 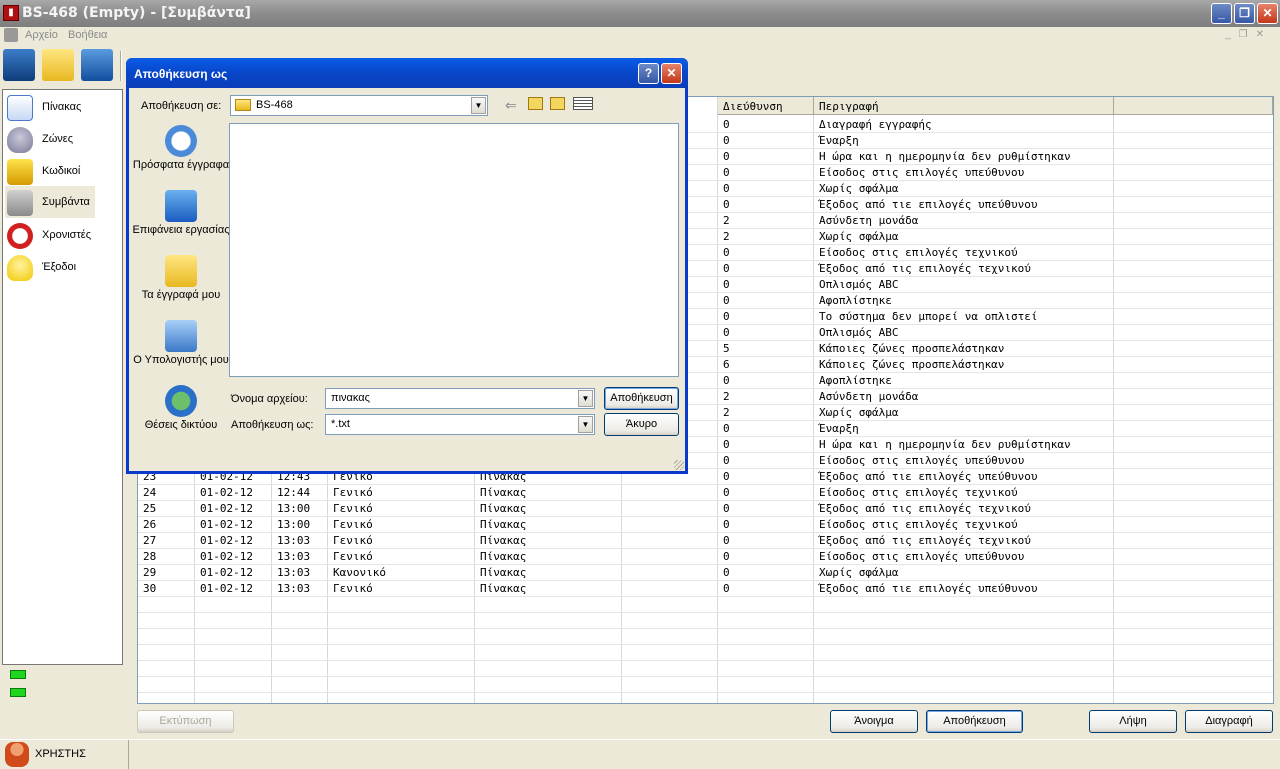 I want to click on cell-no: 28, so click(x=150, y=556).